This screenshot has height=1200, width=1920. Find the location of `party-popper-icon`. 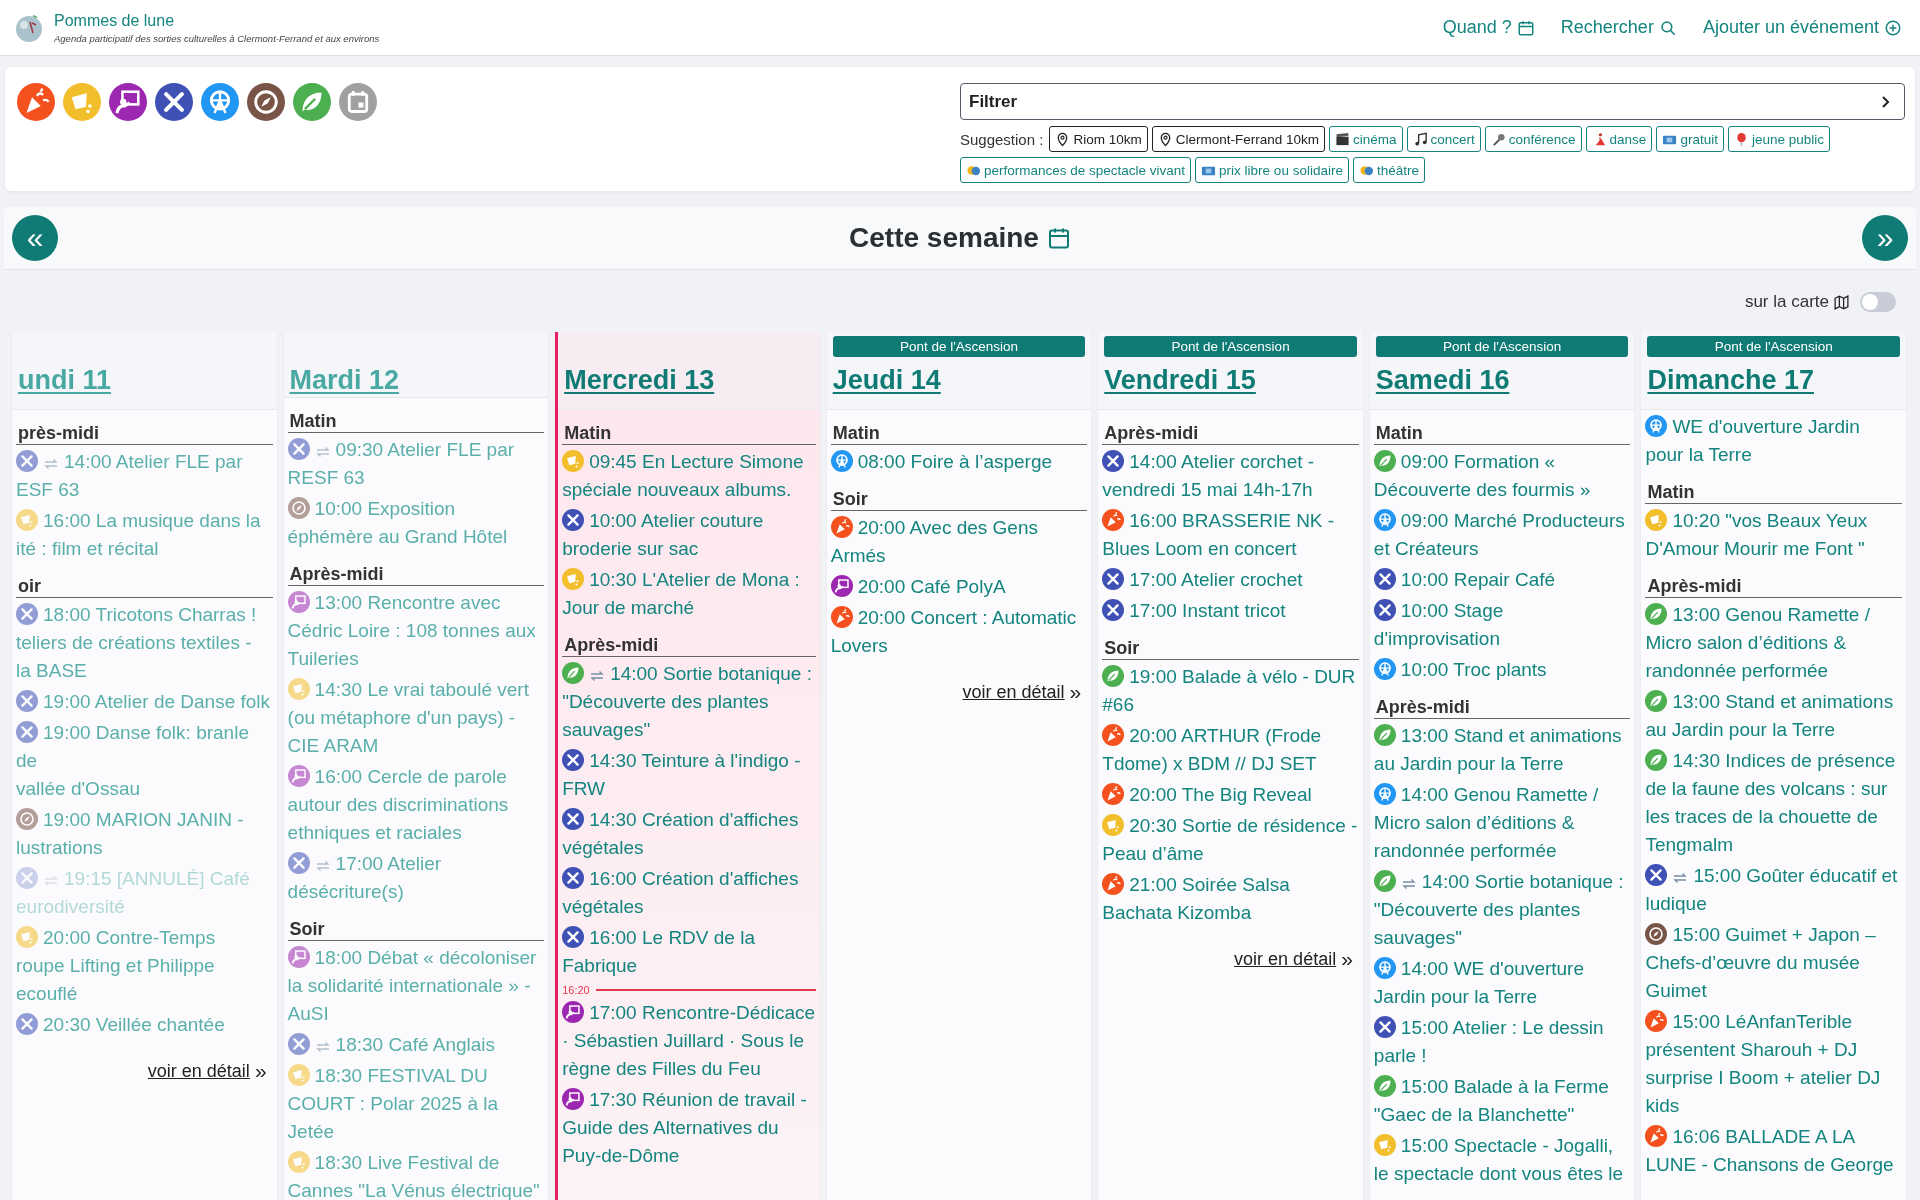

party-popper-icon is located at coordinates (36, 102).